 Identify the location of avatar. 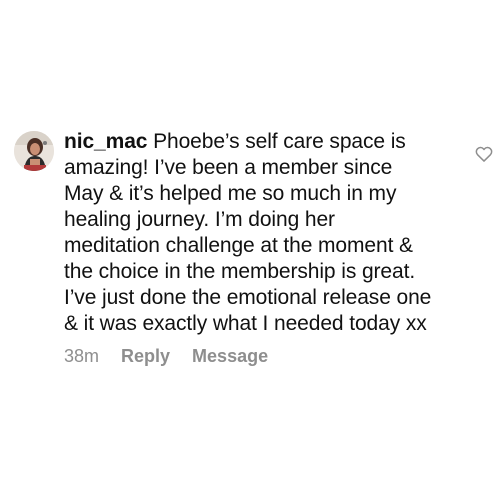
(34, 151).